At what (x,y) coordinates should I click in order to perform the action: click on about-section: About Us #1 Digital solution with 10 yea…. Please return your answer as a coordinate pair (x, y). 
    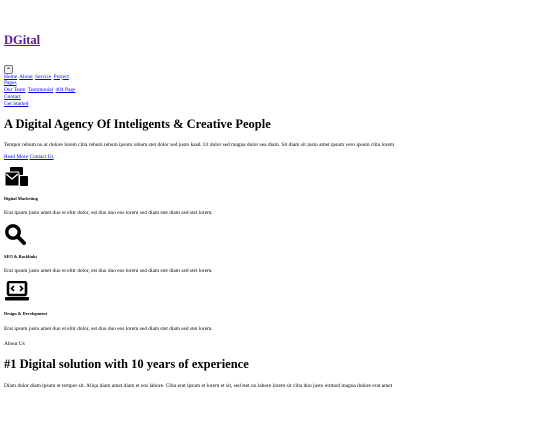
    Looking at the image, I should click on (270, 365).